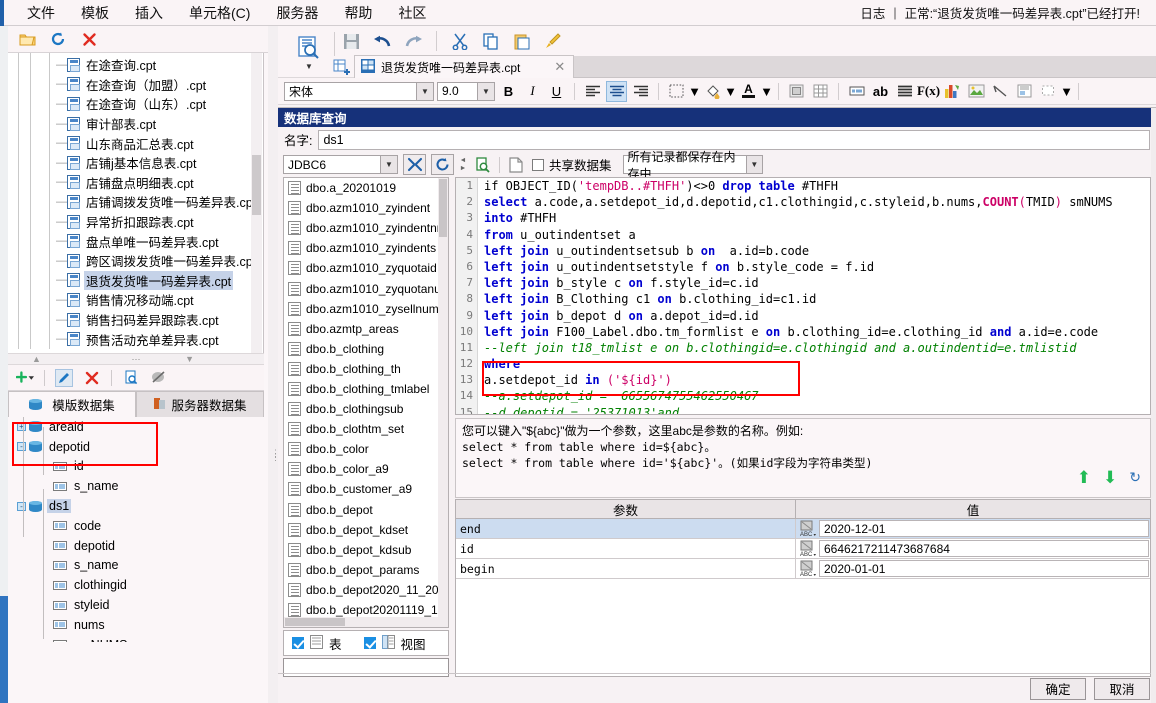 The height and width of the screenshot is (703, 1156). Describe the element at coordinates (366, 369) in the screenshot. I see `table-list-item: dbo.b_clothing_th` at that location.